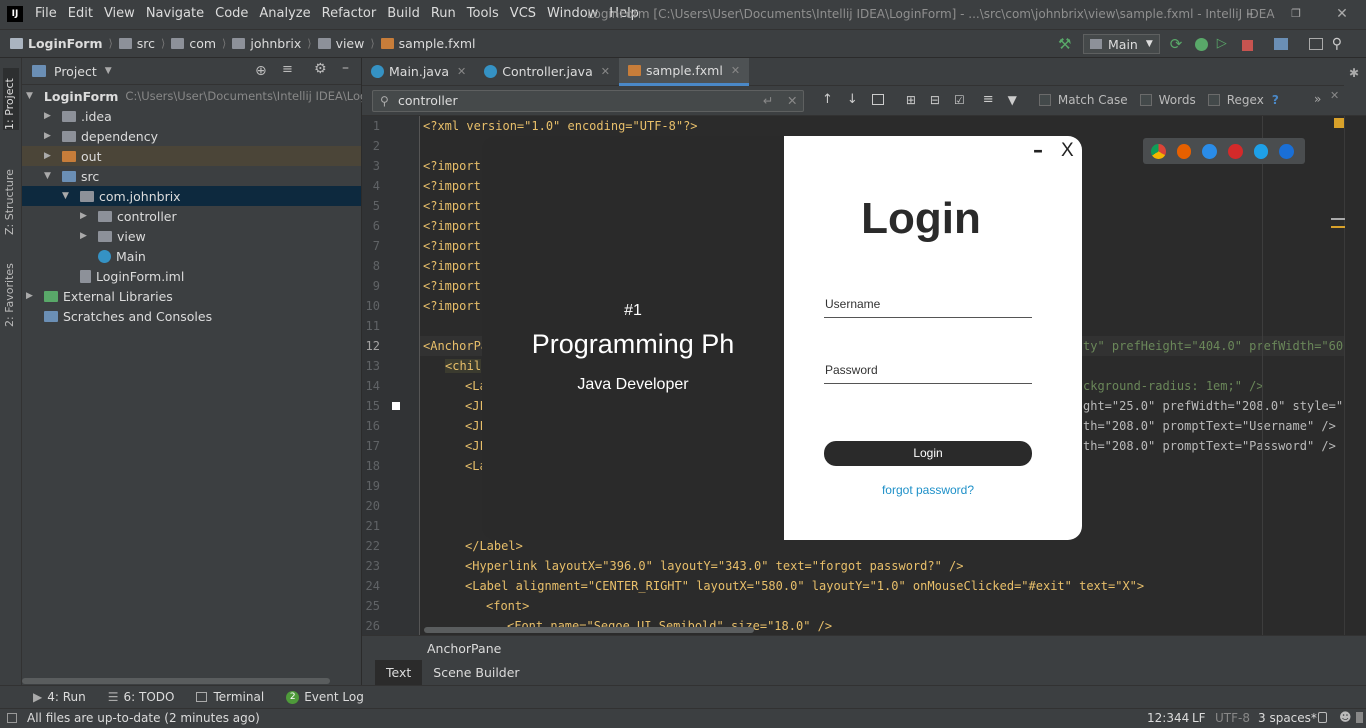 Image resolution: width=1366 pixels, height=728 pixels. I want to click on build-hammer-icon: ⚒, so click(1066, 44).